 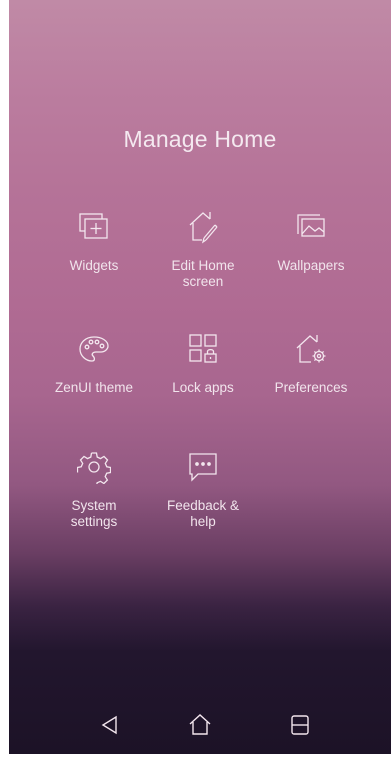 I want to click on lock-apps-button: Lock apps, so click(x=203, y=364).